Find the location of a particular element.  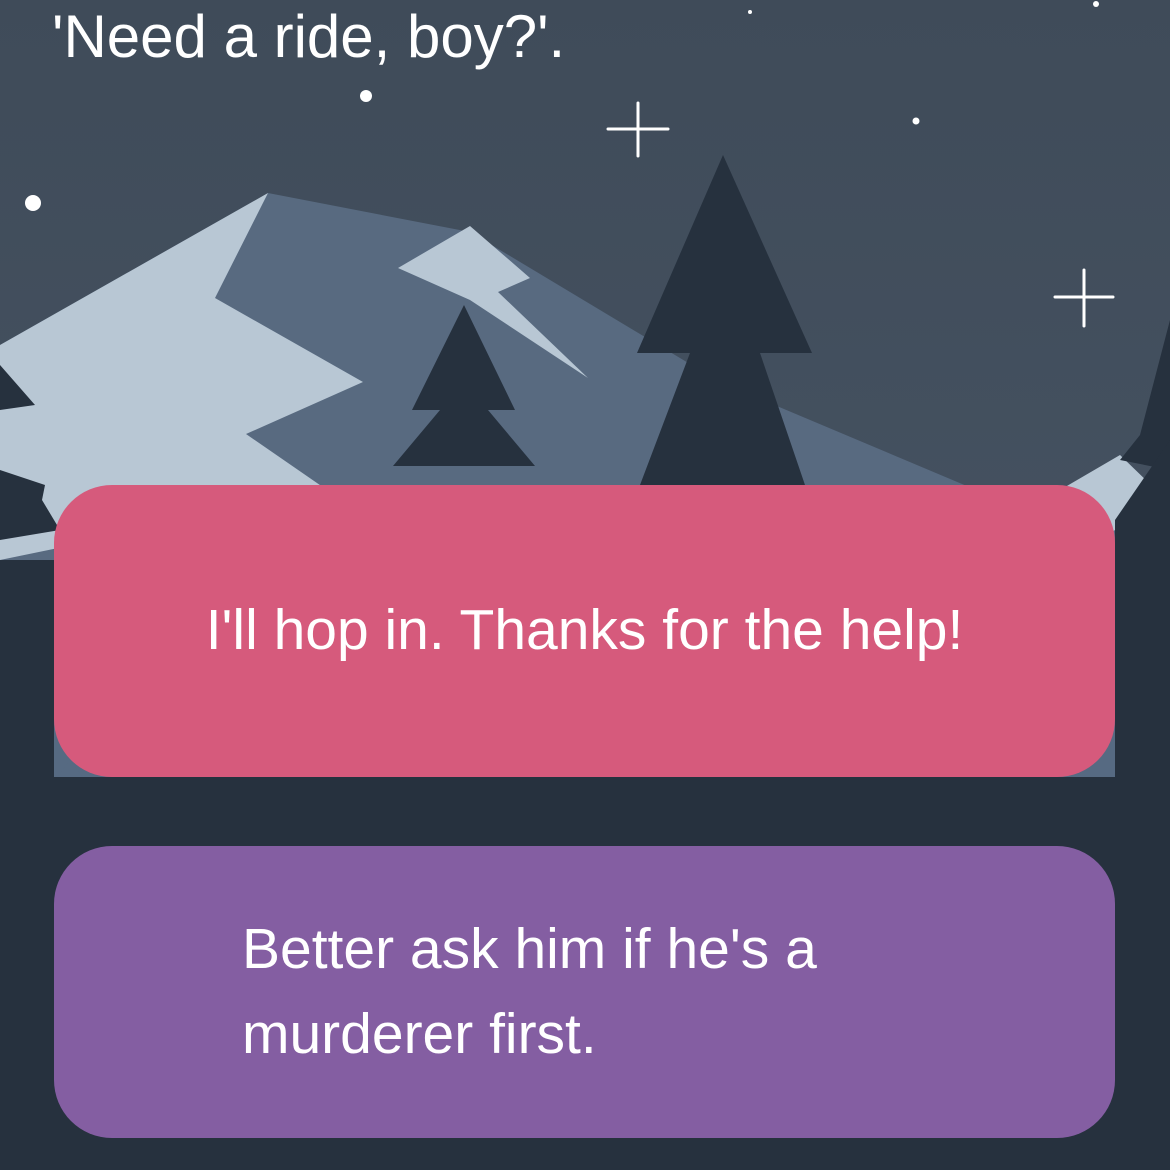

choice-label: I'll hop in. Thanks for the help! is located at coordinates (584, 630).